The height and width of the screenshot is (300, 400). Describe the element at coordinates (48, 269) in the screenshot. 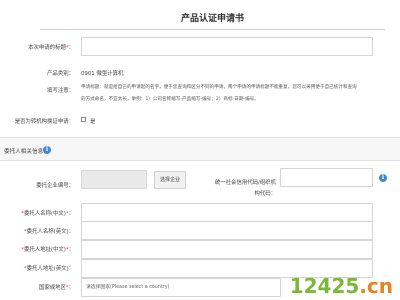

I see `addr-en-label: *委托人地址(英文)：` at that location.